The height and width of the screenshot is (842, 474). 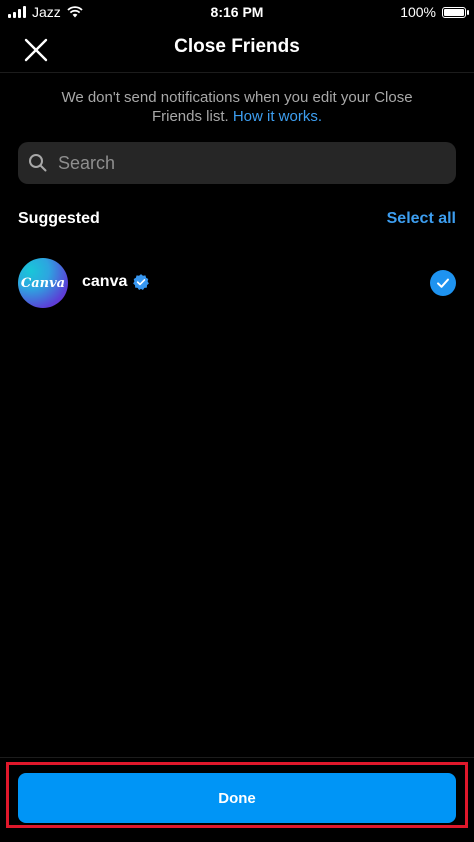 I want to click on status-bar: Jazz 8:16 PM 100%, so click(x=237, y=12).